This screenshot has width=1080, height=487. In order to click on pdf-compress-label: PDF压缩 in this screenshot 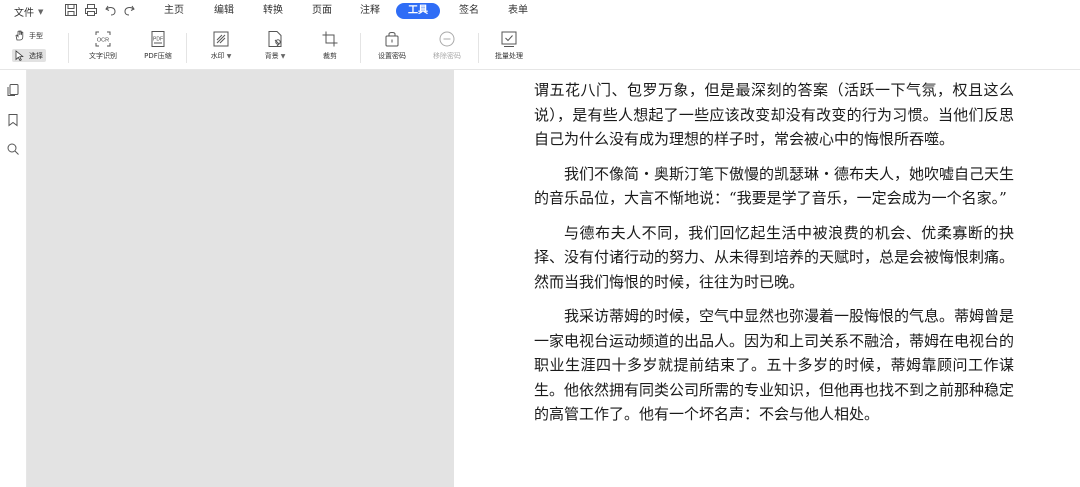, I will do `click(158, 56)`.